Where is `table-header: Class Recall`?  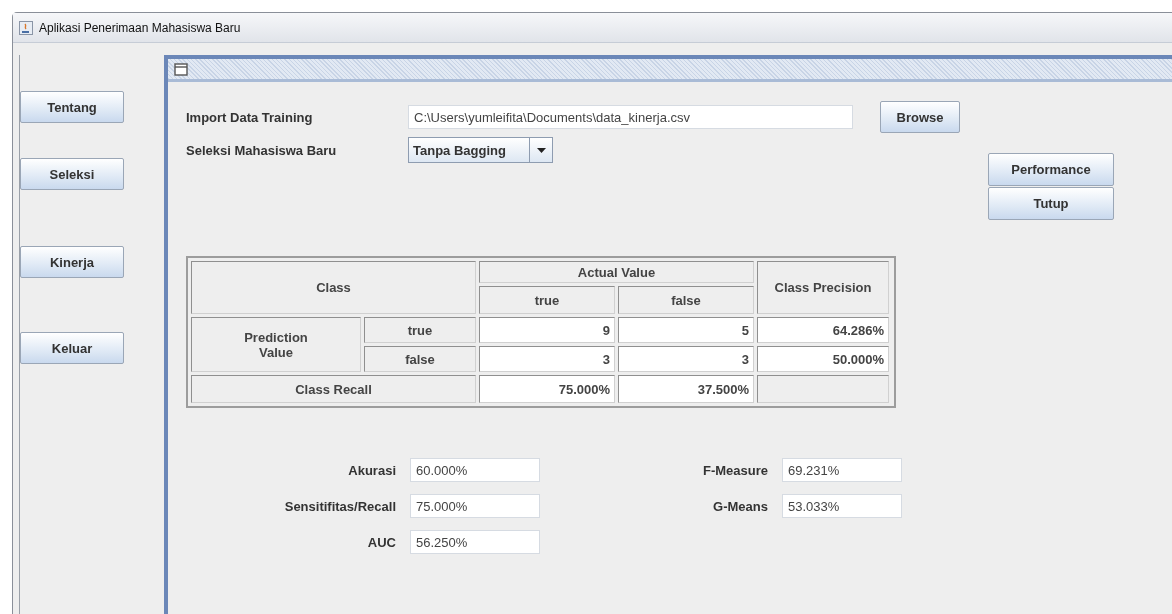
table-header: Class Recall is located at coordinates (333, 389).